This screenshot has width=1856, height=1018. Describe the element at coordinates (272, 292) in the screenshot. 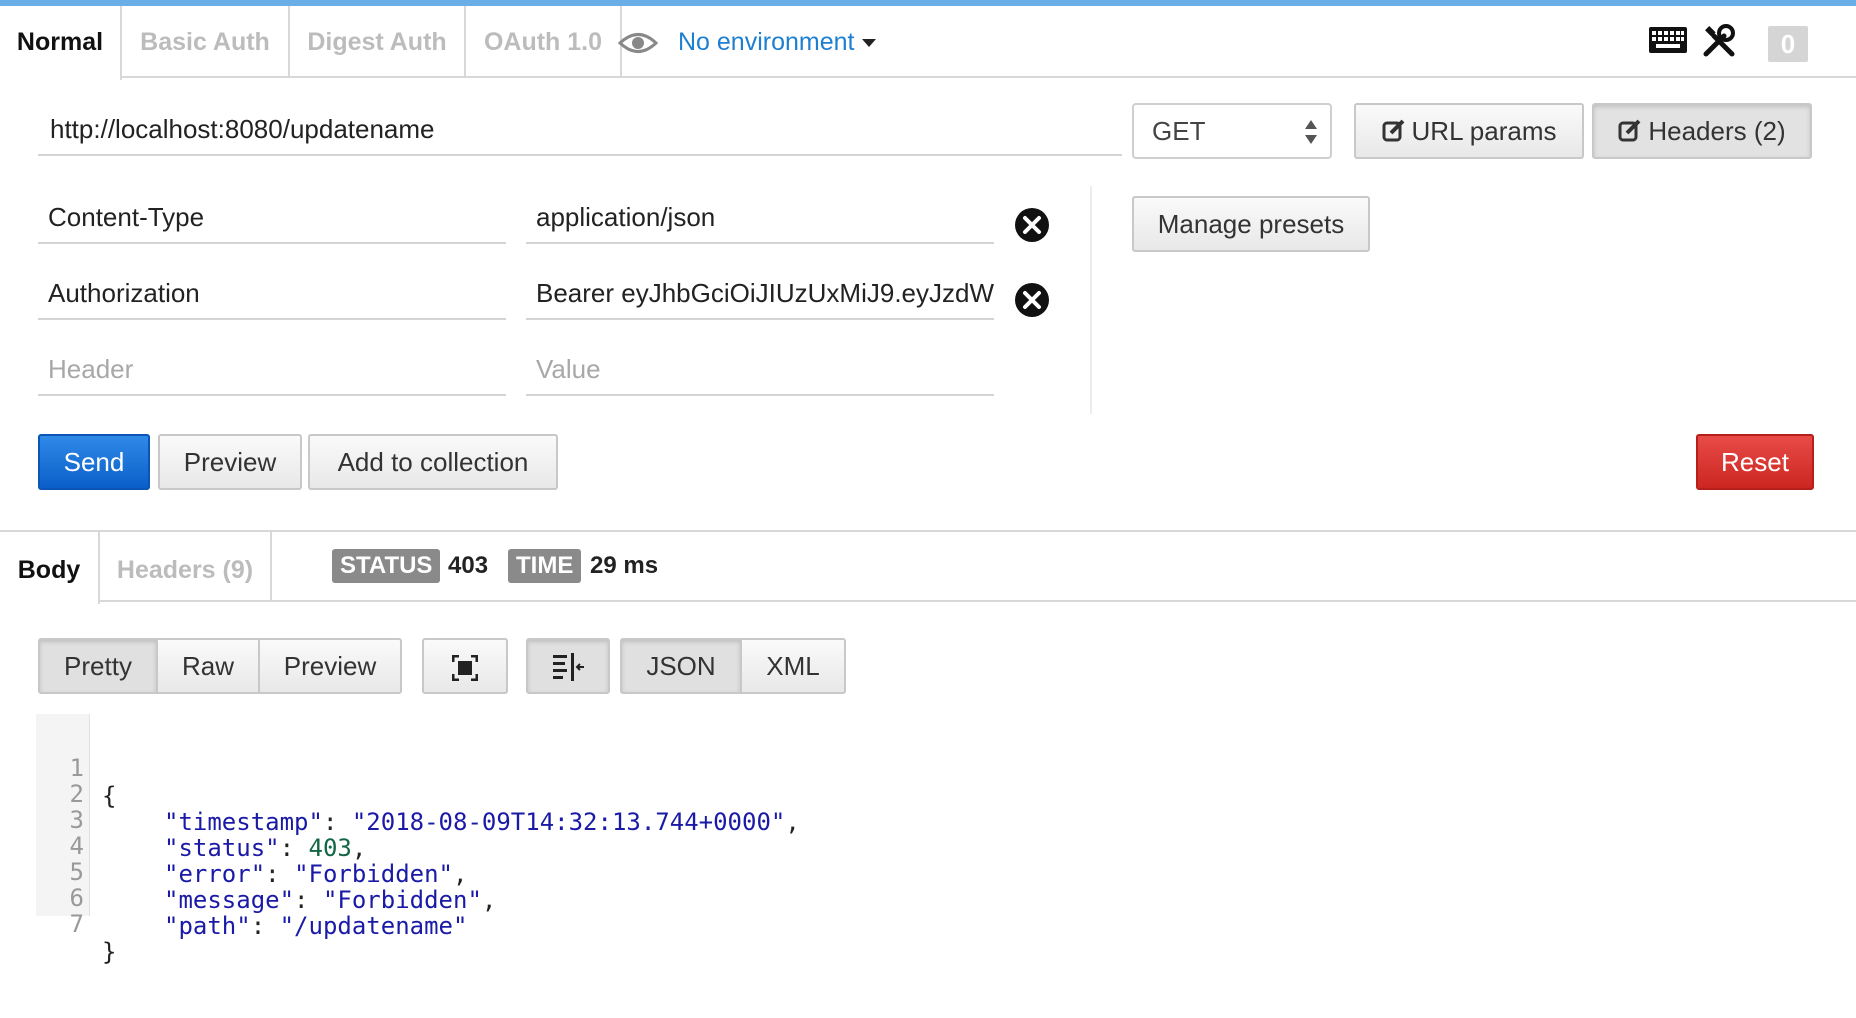

I see `header-key-field: Authorization` at that location.